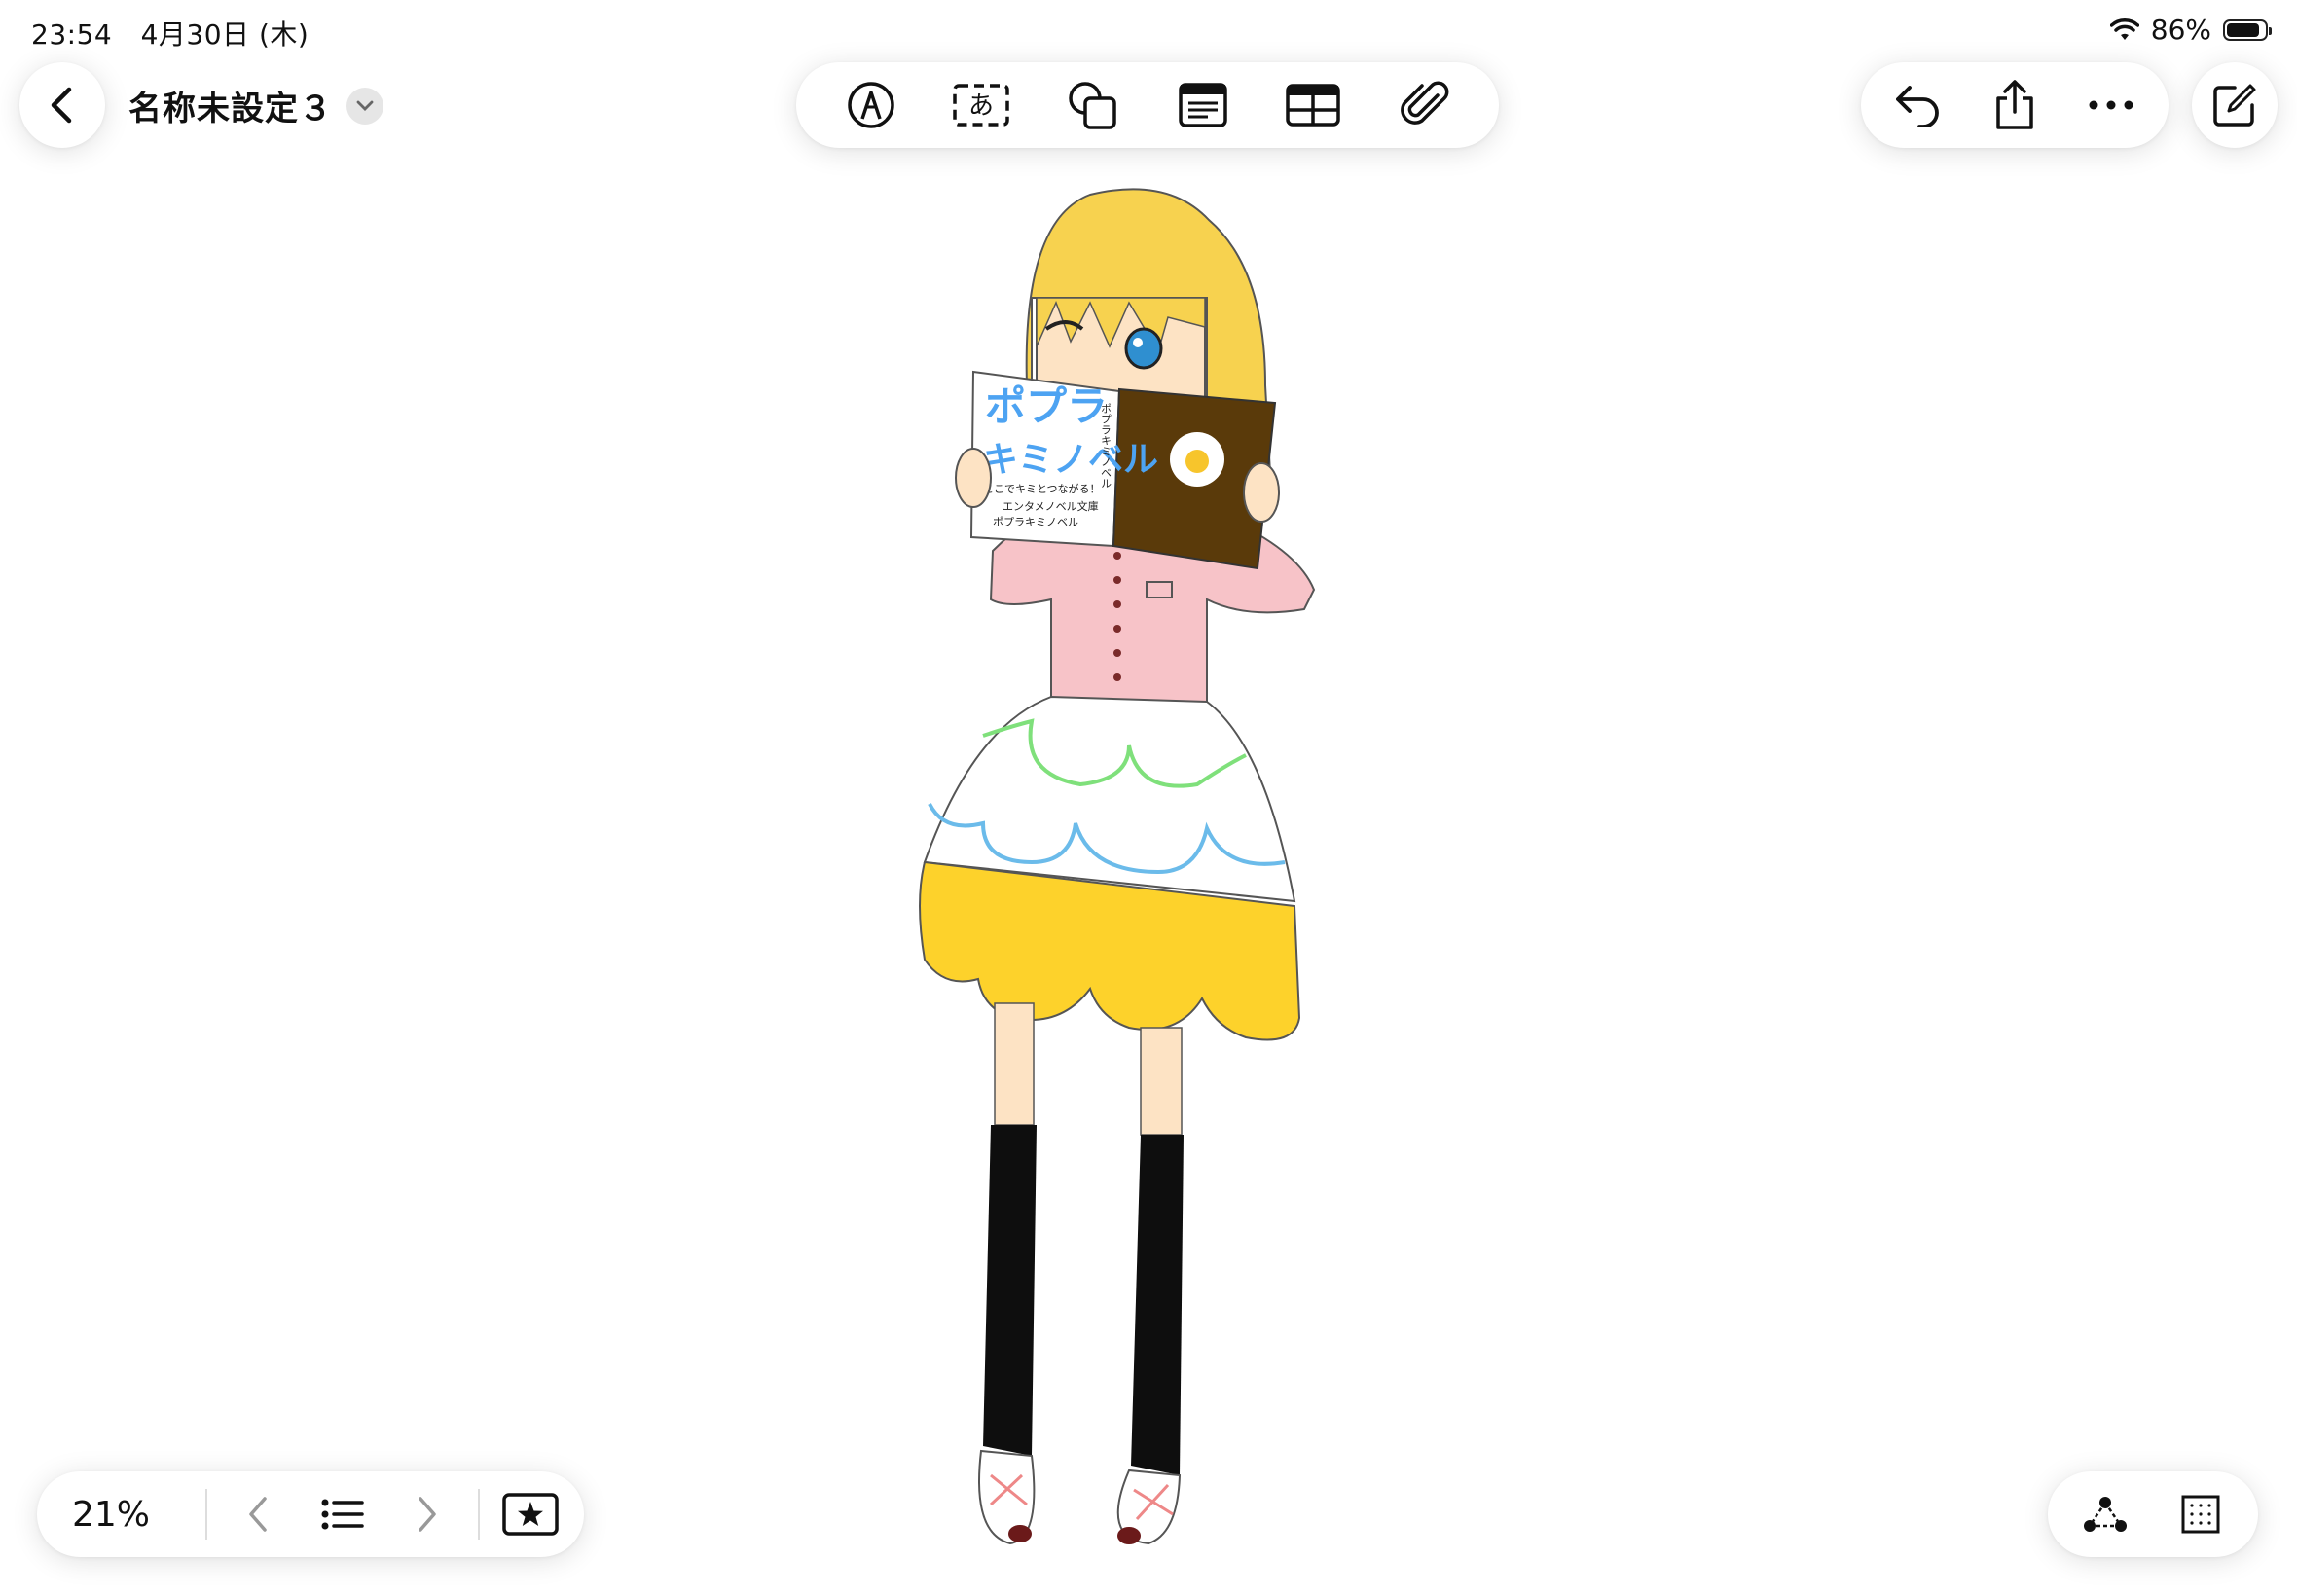 Image resolution: width=2297 pixels, height=1596 pixels. I want to click on attachment-button, so click(1424, 105).